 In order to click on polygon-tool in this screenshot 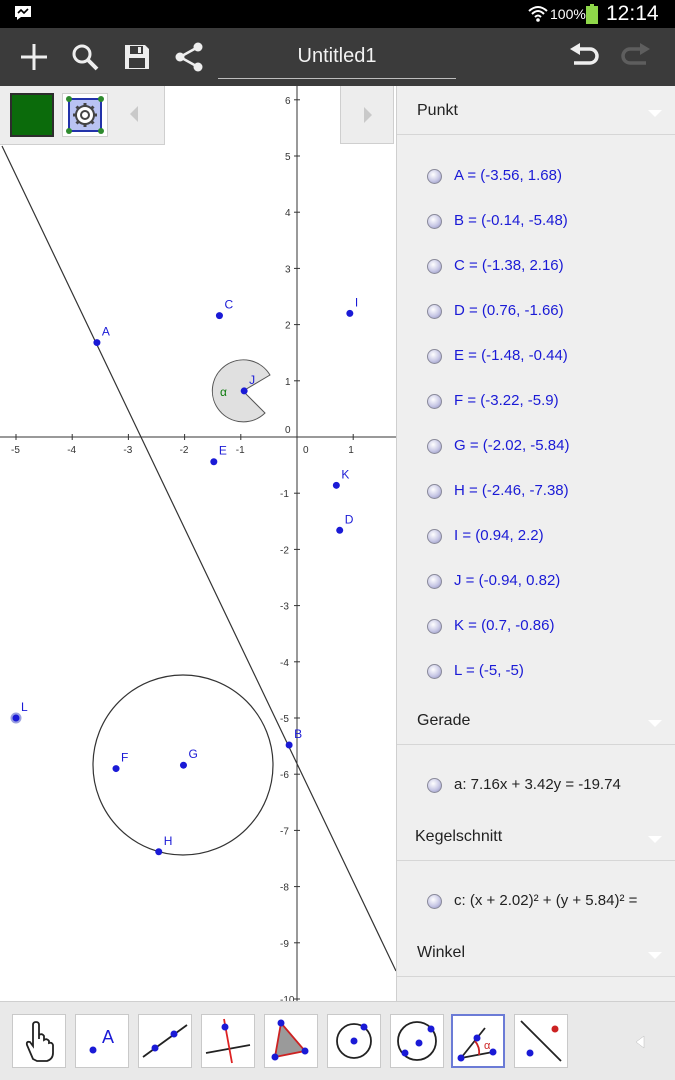, I will do `click(291, 1041)`.